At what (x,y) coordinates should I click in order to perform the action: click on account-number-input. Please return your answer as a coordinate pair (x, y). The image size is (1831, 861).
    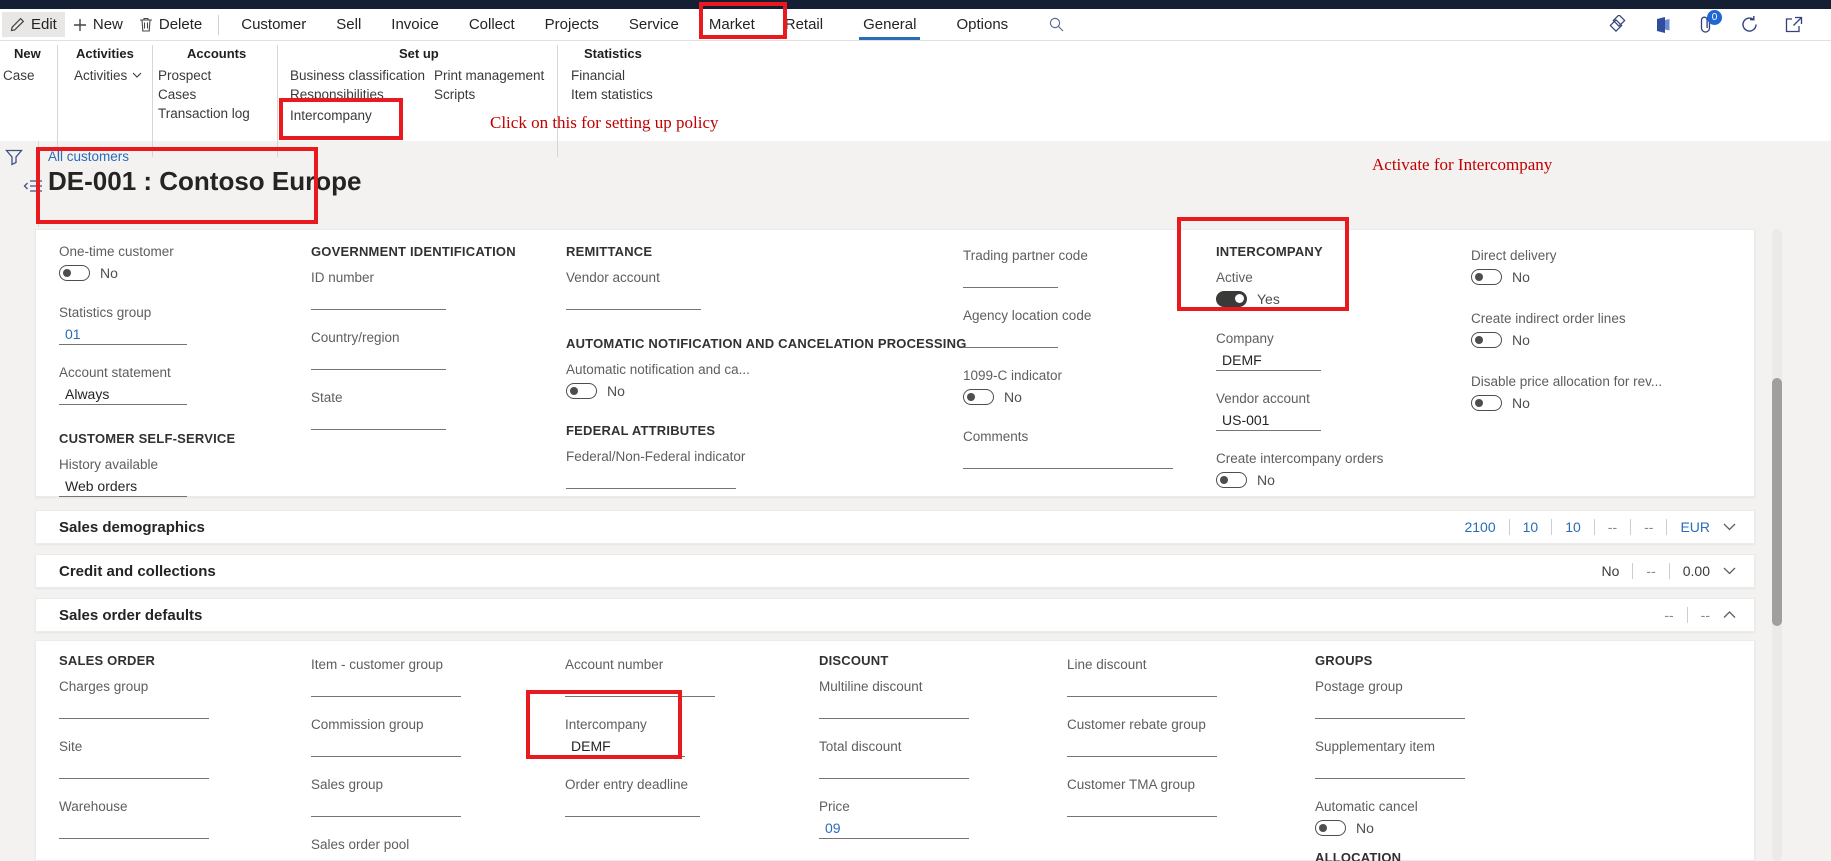
    Looking at the image, I should click on (640, 687).